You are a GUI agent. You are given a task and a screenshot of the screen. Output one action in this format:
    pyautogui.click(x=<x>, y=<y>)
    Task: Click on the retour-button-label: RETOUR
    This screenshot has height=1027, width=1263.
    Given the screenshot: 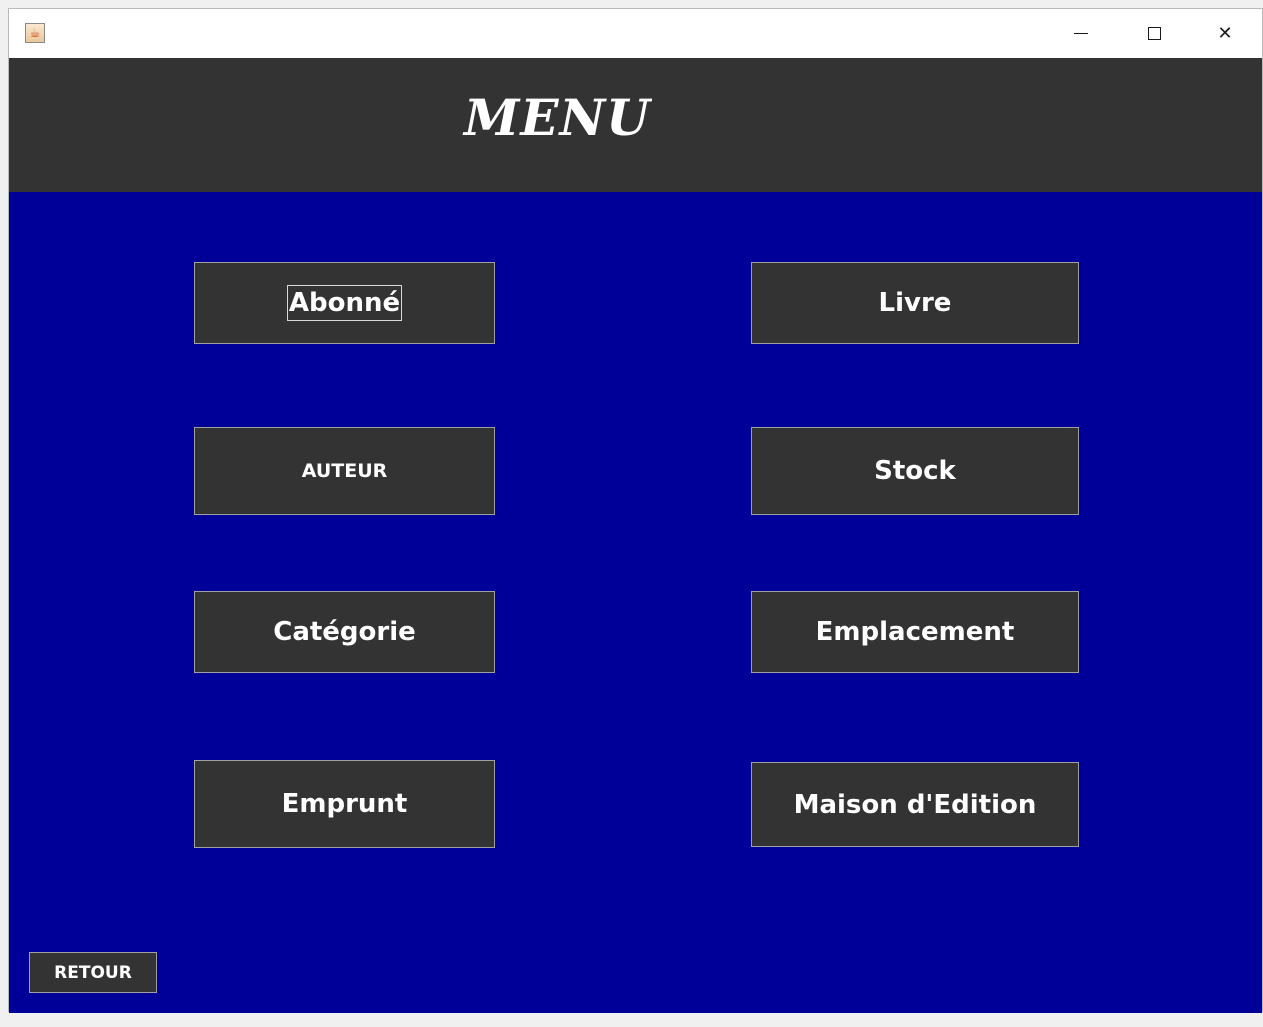 What is the action you would take?
    pyautogui.click(x=93, y=972)
    